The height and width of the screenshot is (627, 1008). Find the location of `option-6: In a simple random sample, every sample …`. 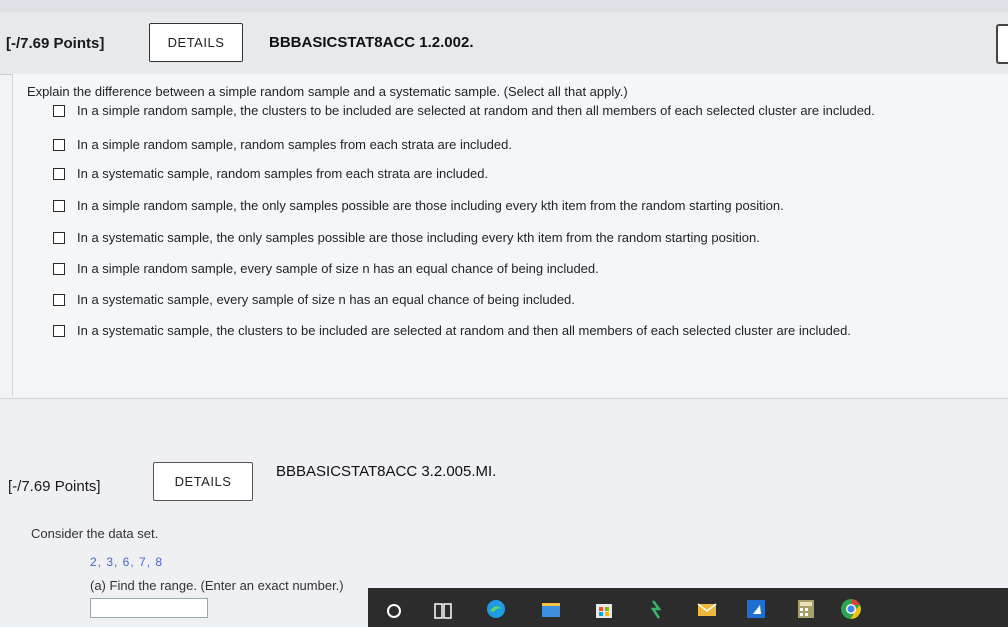

option-6: In a simple random sample, every sample … is located at coordinates (326, 268).